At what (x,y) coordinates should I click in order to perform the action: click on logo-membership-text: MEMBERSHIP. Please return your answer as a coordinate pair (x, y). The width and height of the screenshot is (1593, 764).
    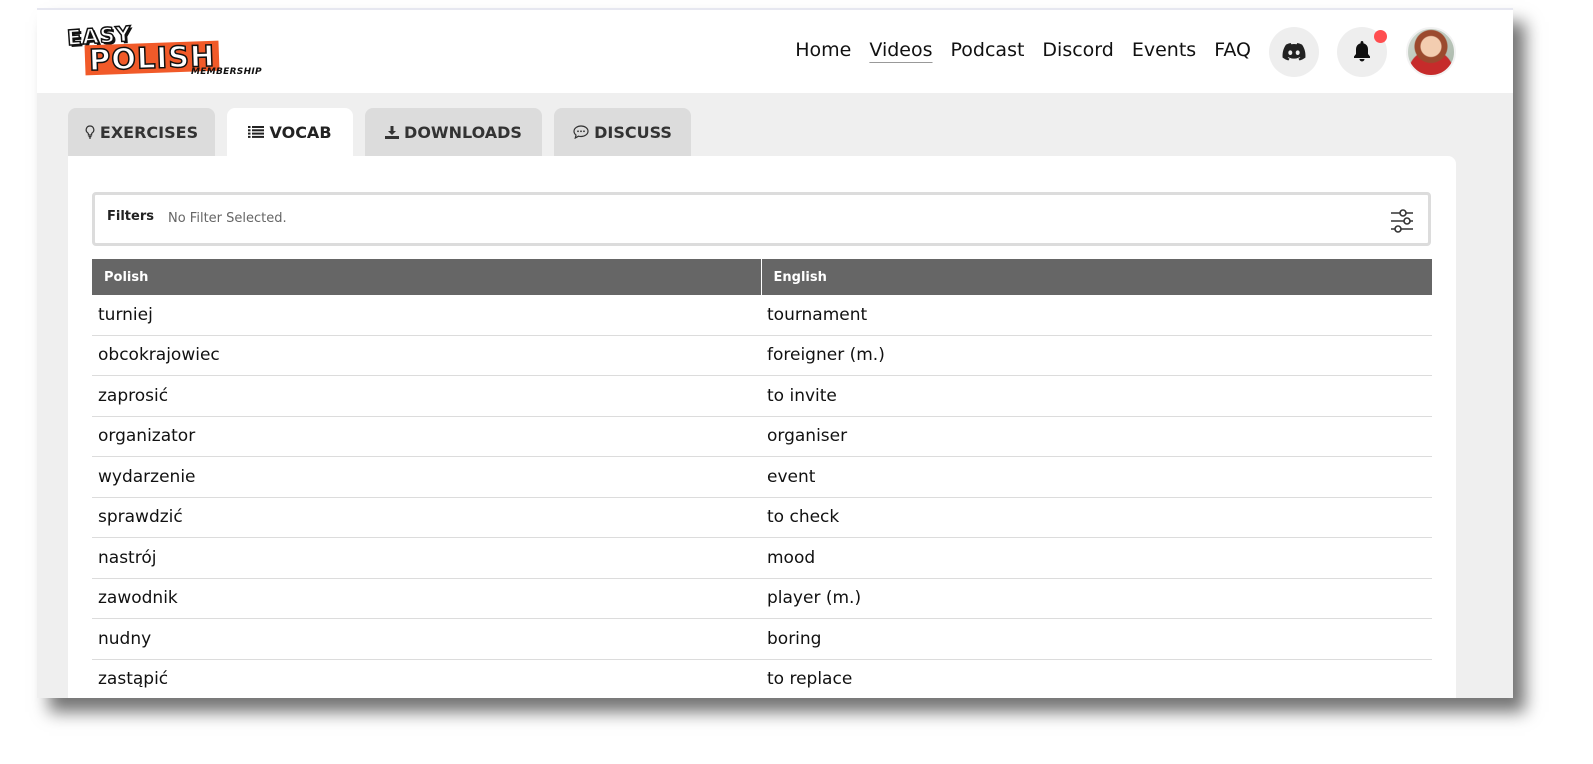
    Looking at the image, I should click on (226, 72).